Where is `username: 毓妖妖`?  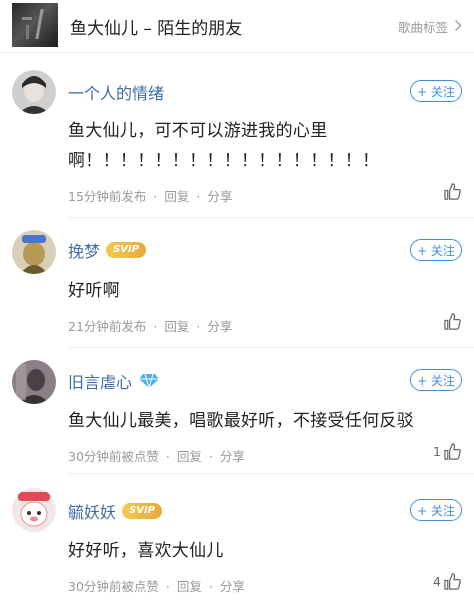 username: 毓妖妖 is located at coordinates (92, 511).